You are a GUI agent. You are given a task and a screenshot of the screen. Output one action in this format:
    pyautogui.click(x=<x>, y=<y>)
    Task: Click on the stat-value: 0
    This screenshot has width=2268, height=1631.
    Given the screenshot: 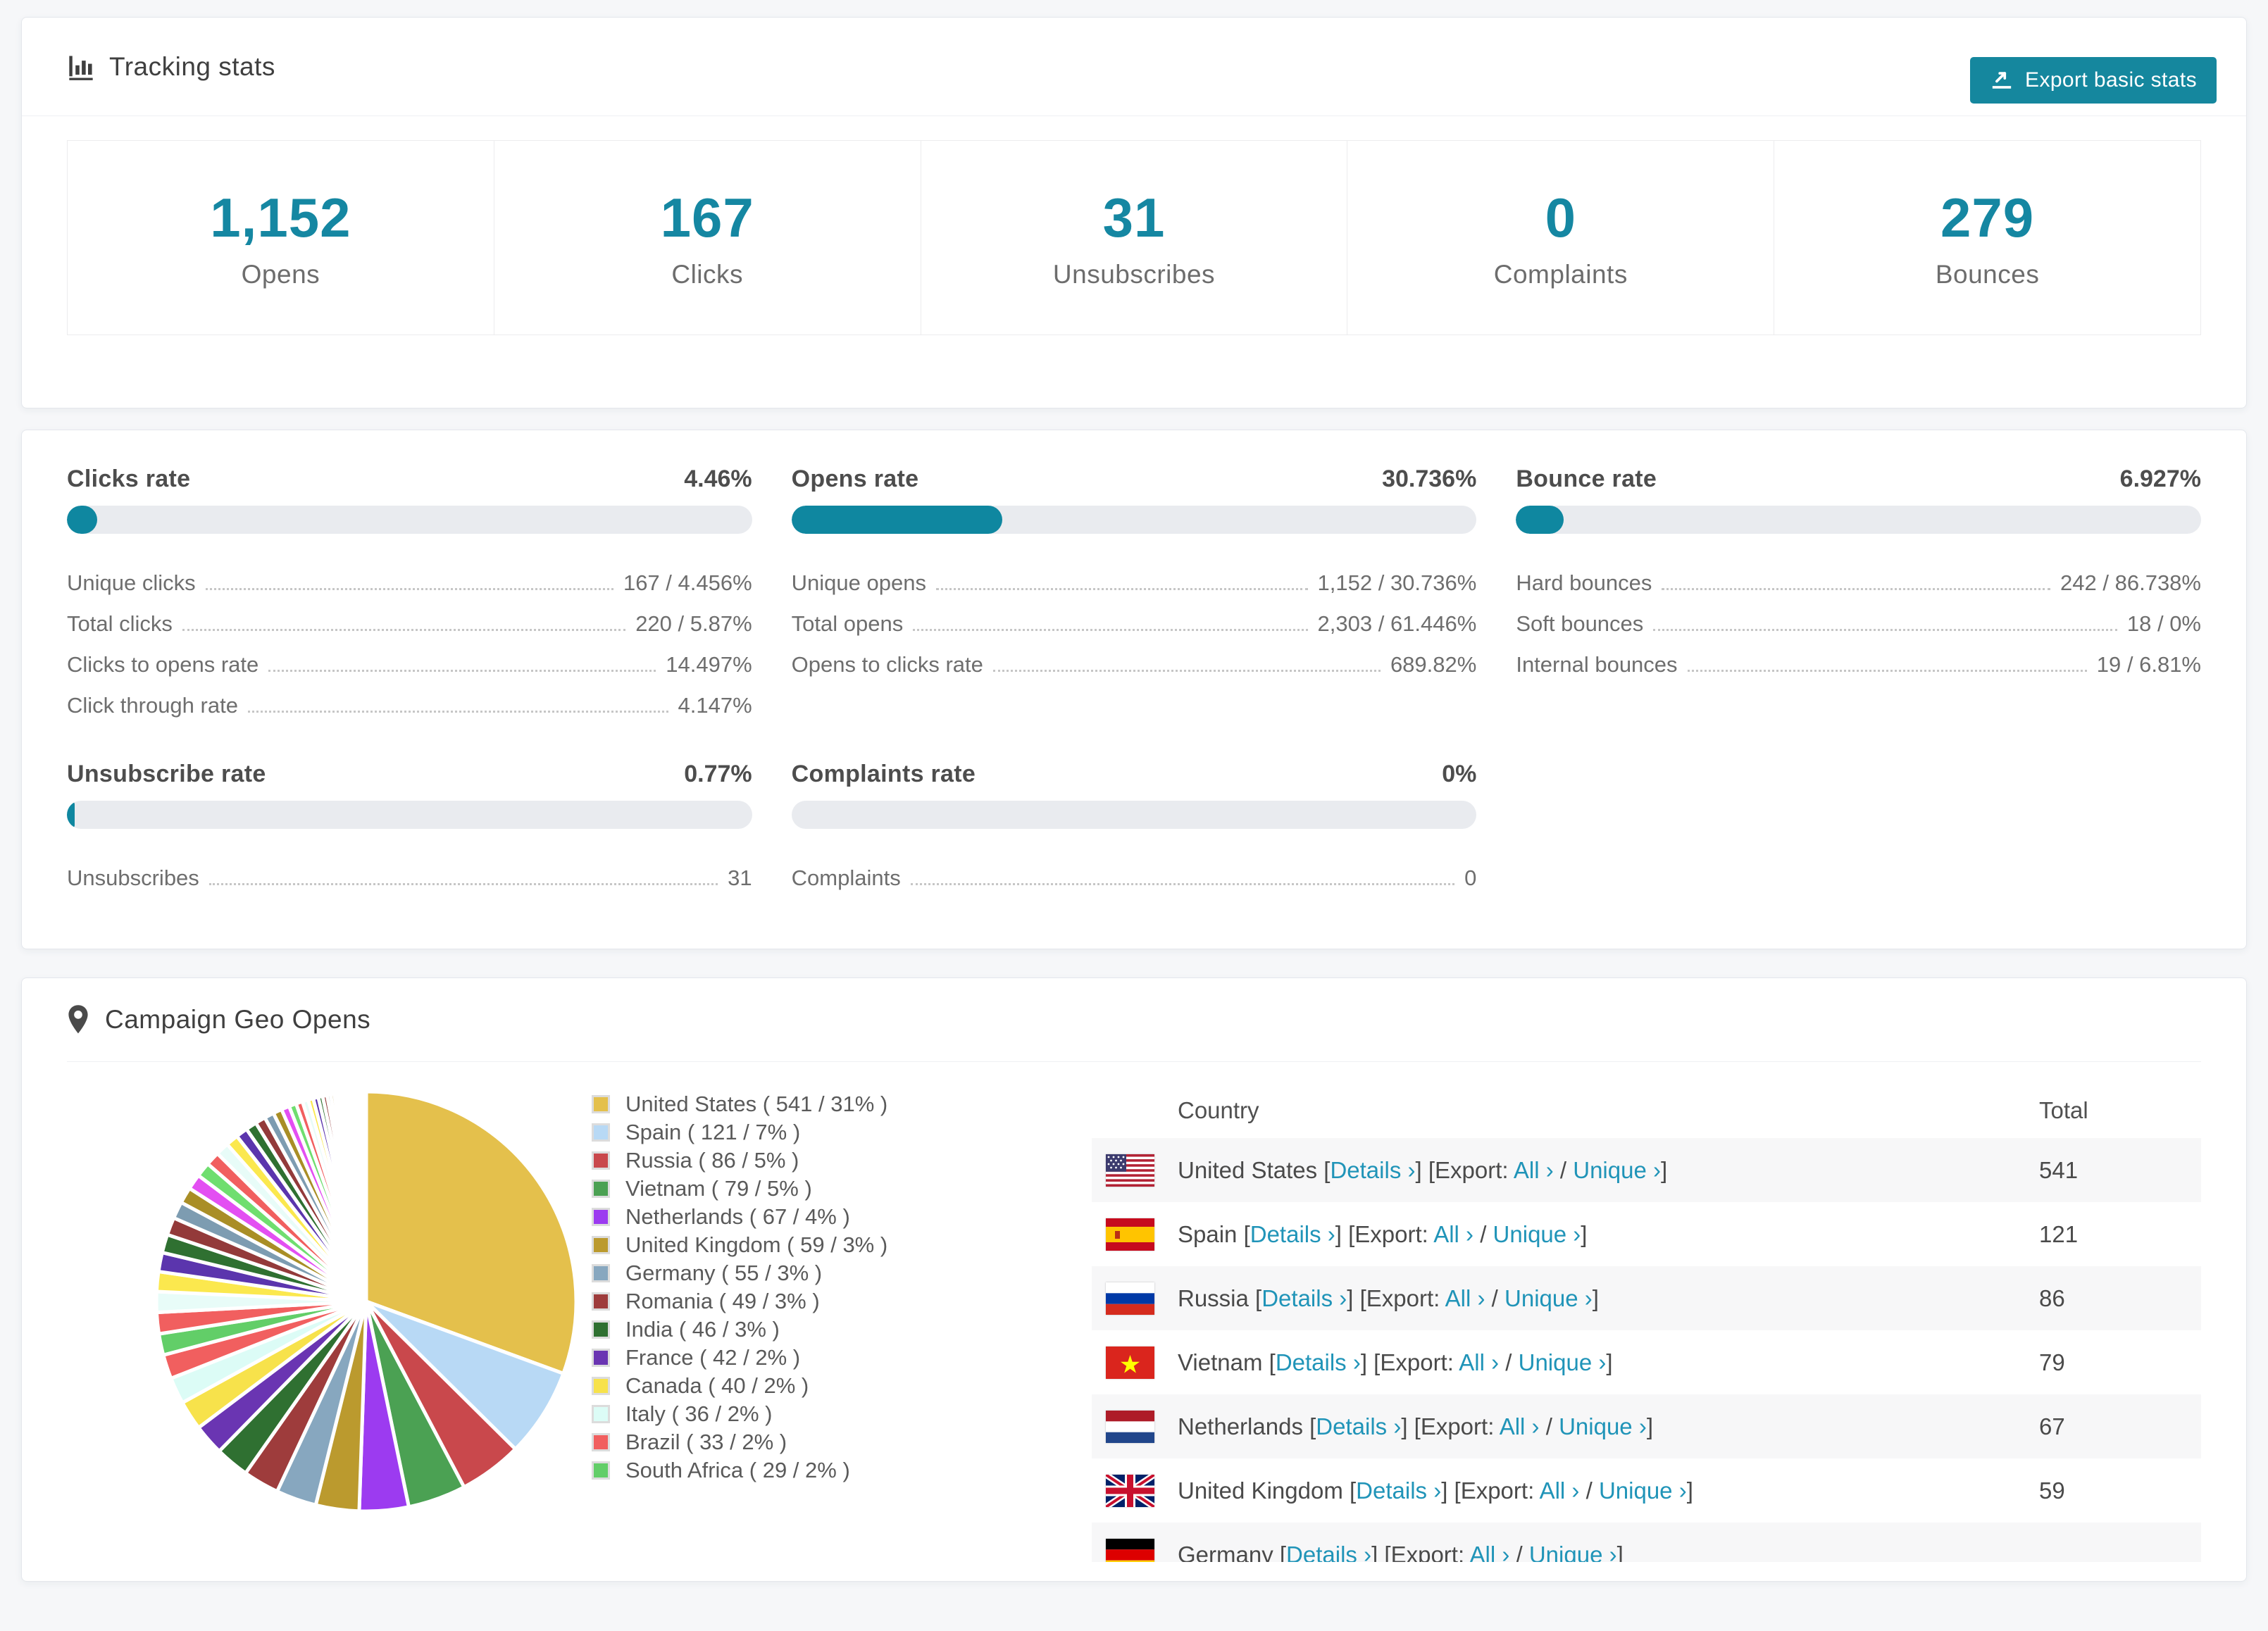 What is the action you would take?
    pyautogui.click(x=1561, y=218)
    